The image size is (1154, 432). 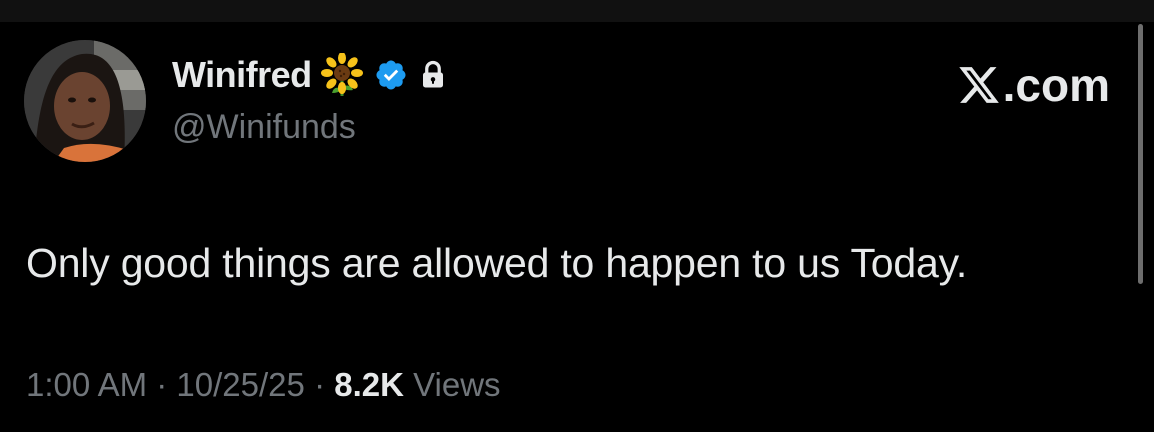 What do you see at coordinates (457, 384) in the screenshot?
I see `views-label: Views` at bounding box center [457, 384].